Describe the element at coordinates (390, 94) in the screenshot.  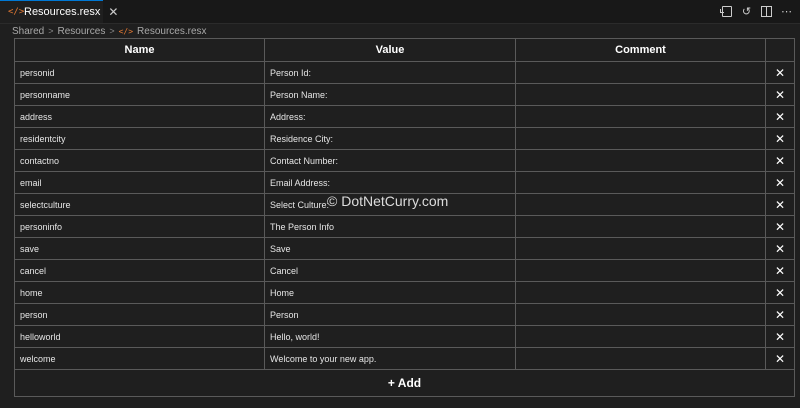
I see `value-cell: Person Name:` at that location.